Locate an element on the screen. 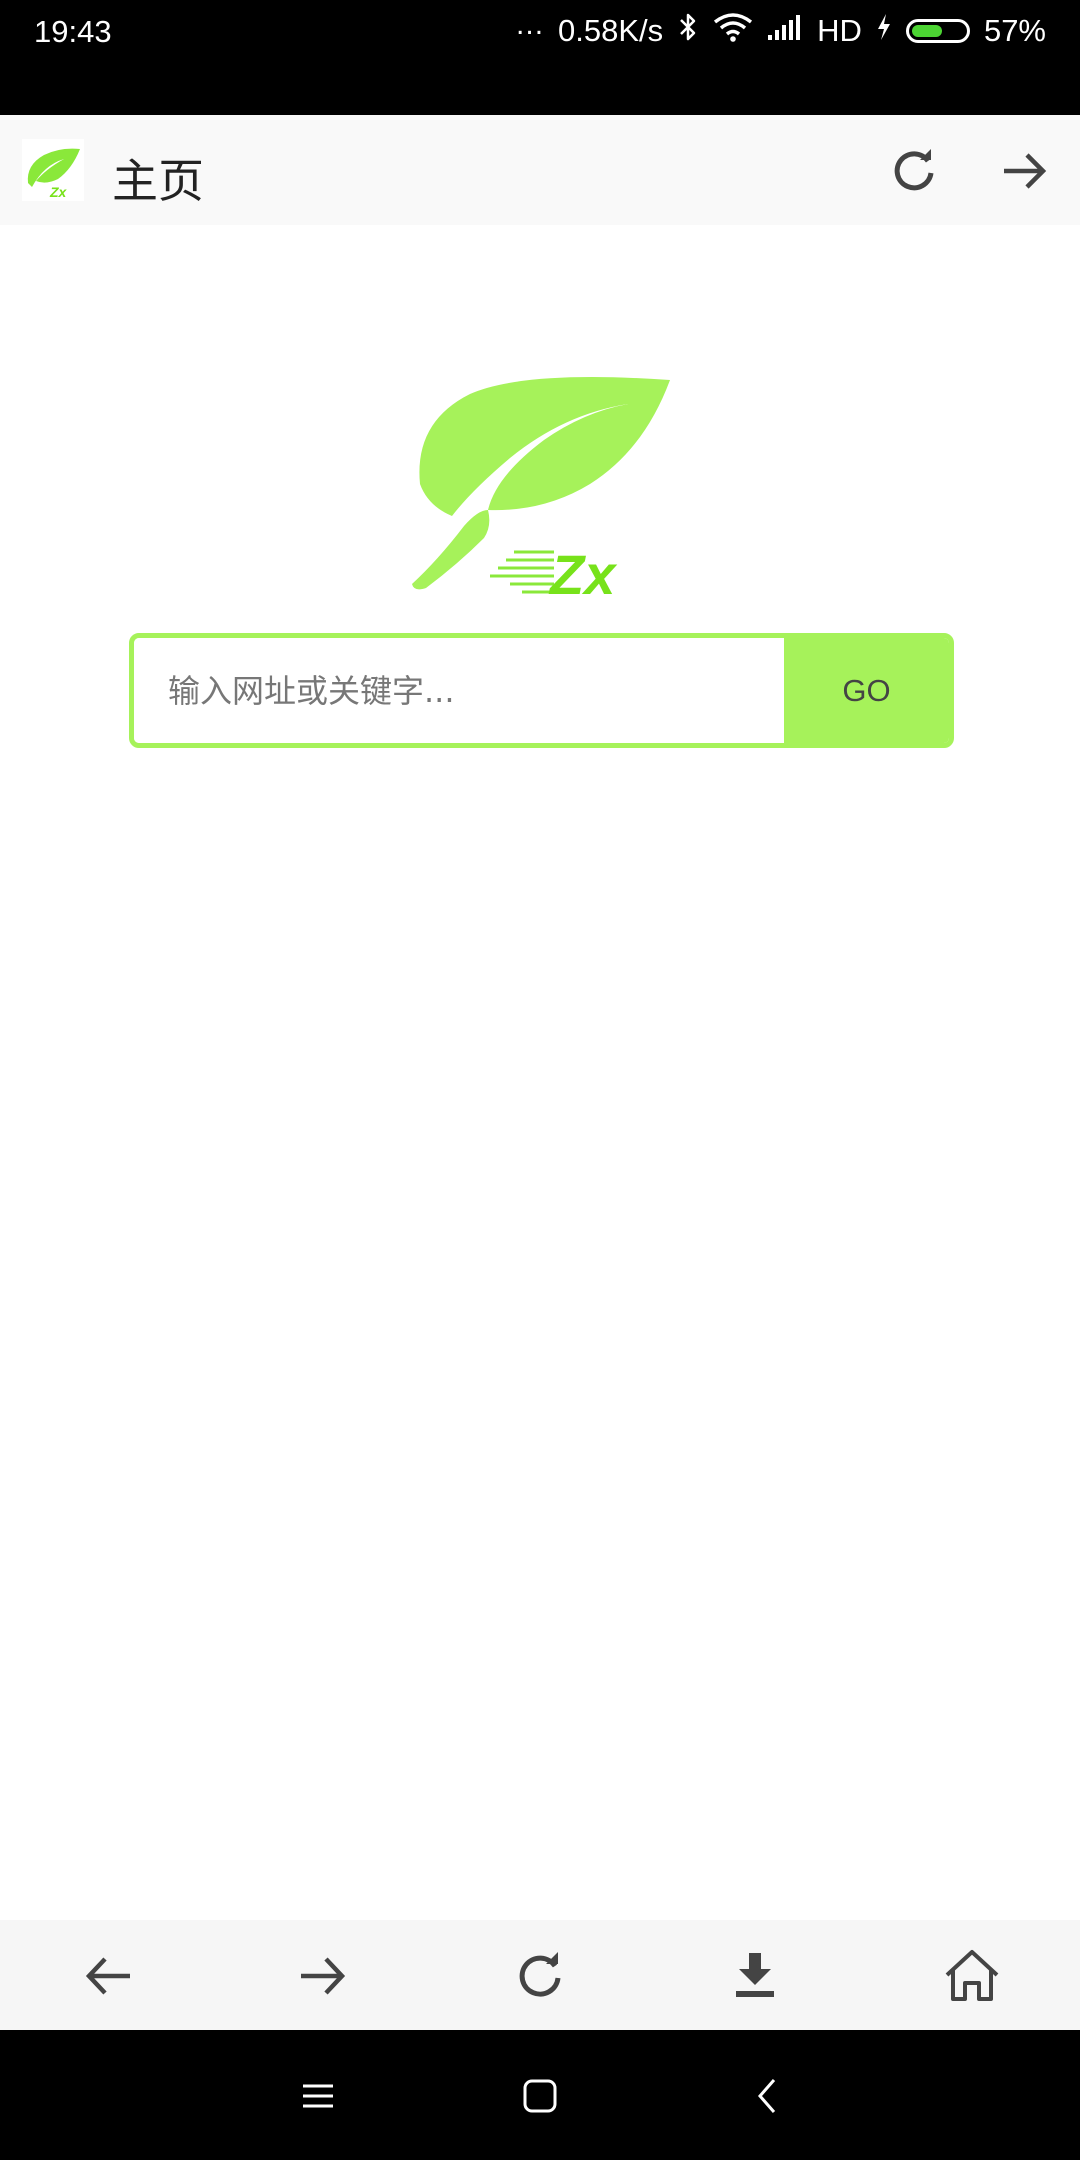 This screenshot has width=1080, height=2160. hero-logo: Zx is located at coordinates (534, 486).